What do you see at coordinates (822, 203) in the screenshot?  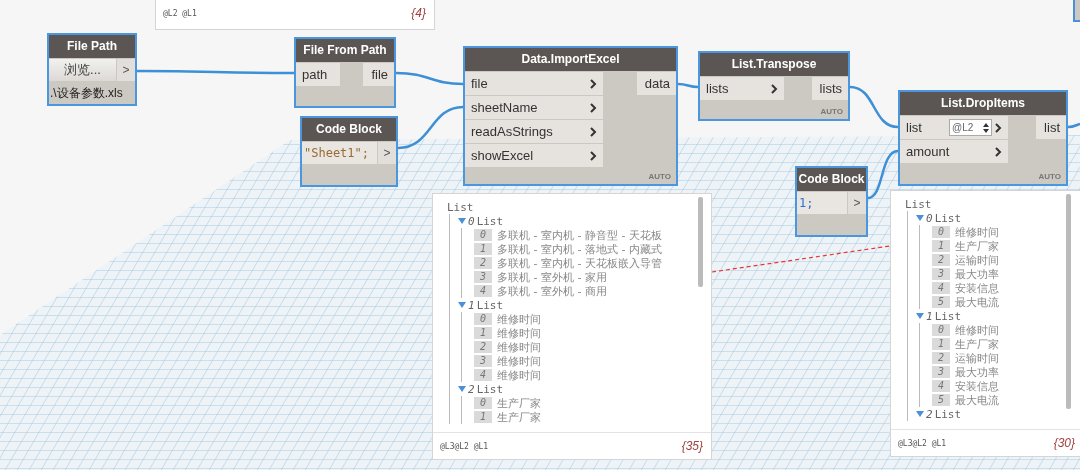 I see `code-text: 1;` at bounding box center [822, 203].